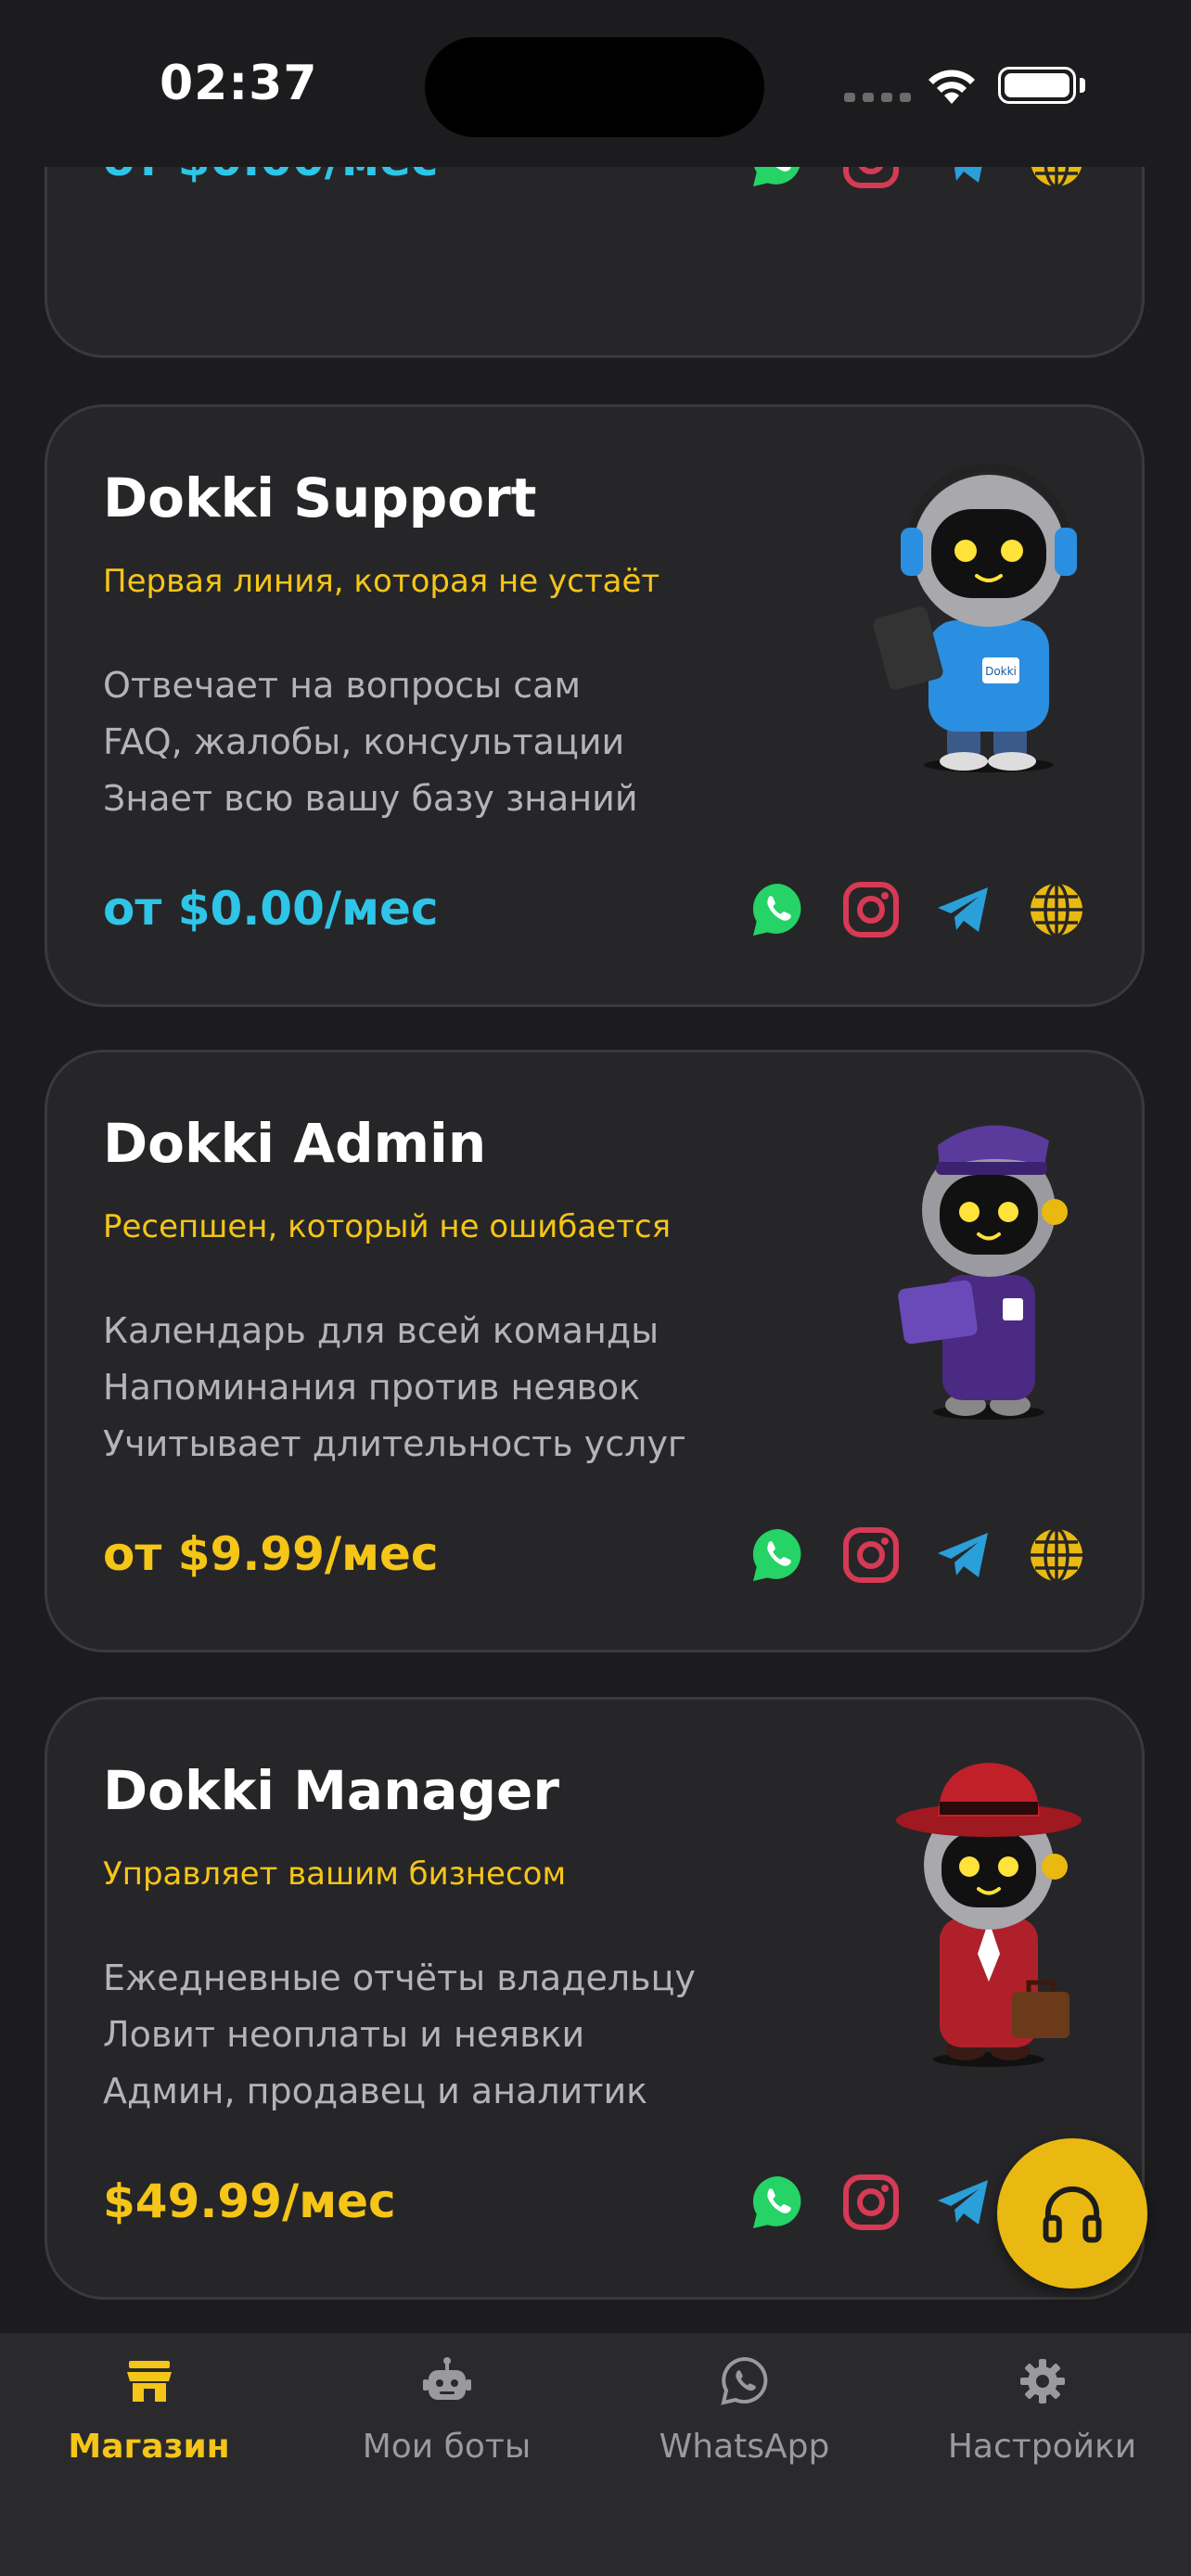 The width and height of the screenshot is (1191, 2576). I want to click on tab-label: Настройки, so click(1042, 2447).